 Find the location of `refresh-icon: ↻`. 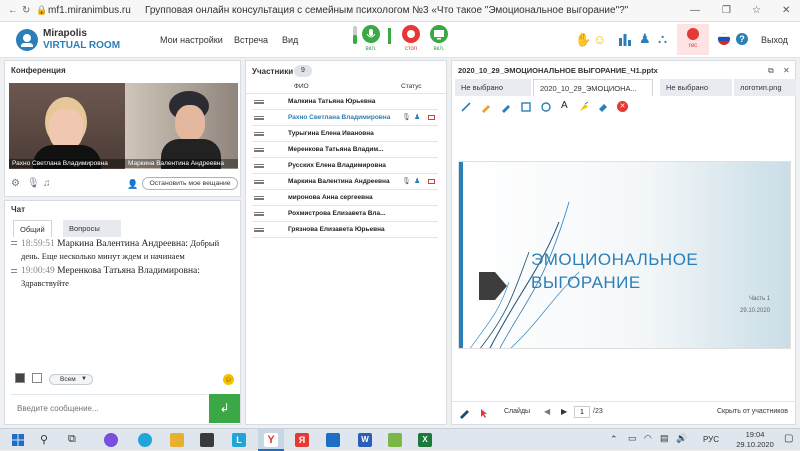

refresh-icon: ↻ is located at coordinates (26, 10).